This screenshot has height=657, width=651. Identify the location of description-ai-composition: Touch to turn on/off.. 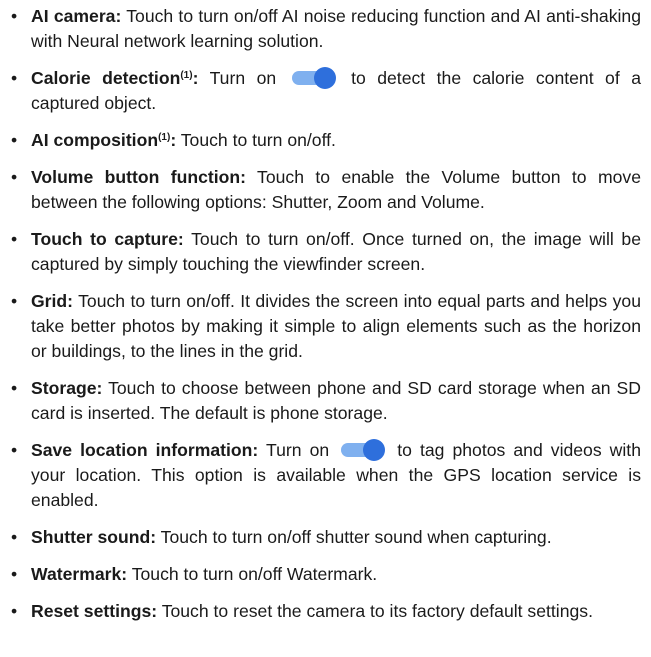
(256, 140).